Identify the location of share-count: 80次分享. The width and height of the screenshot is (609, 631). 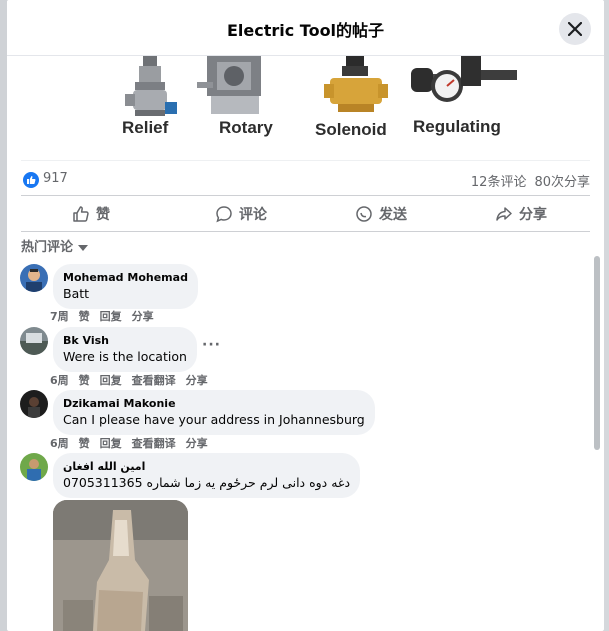
(562, 182).